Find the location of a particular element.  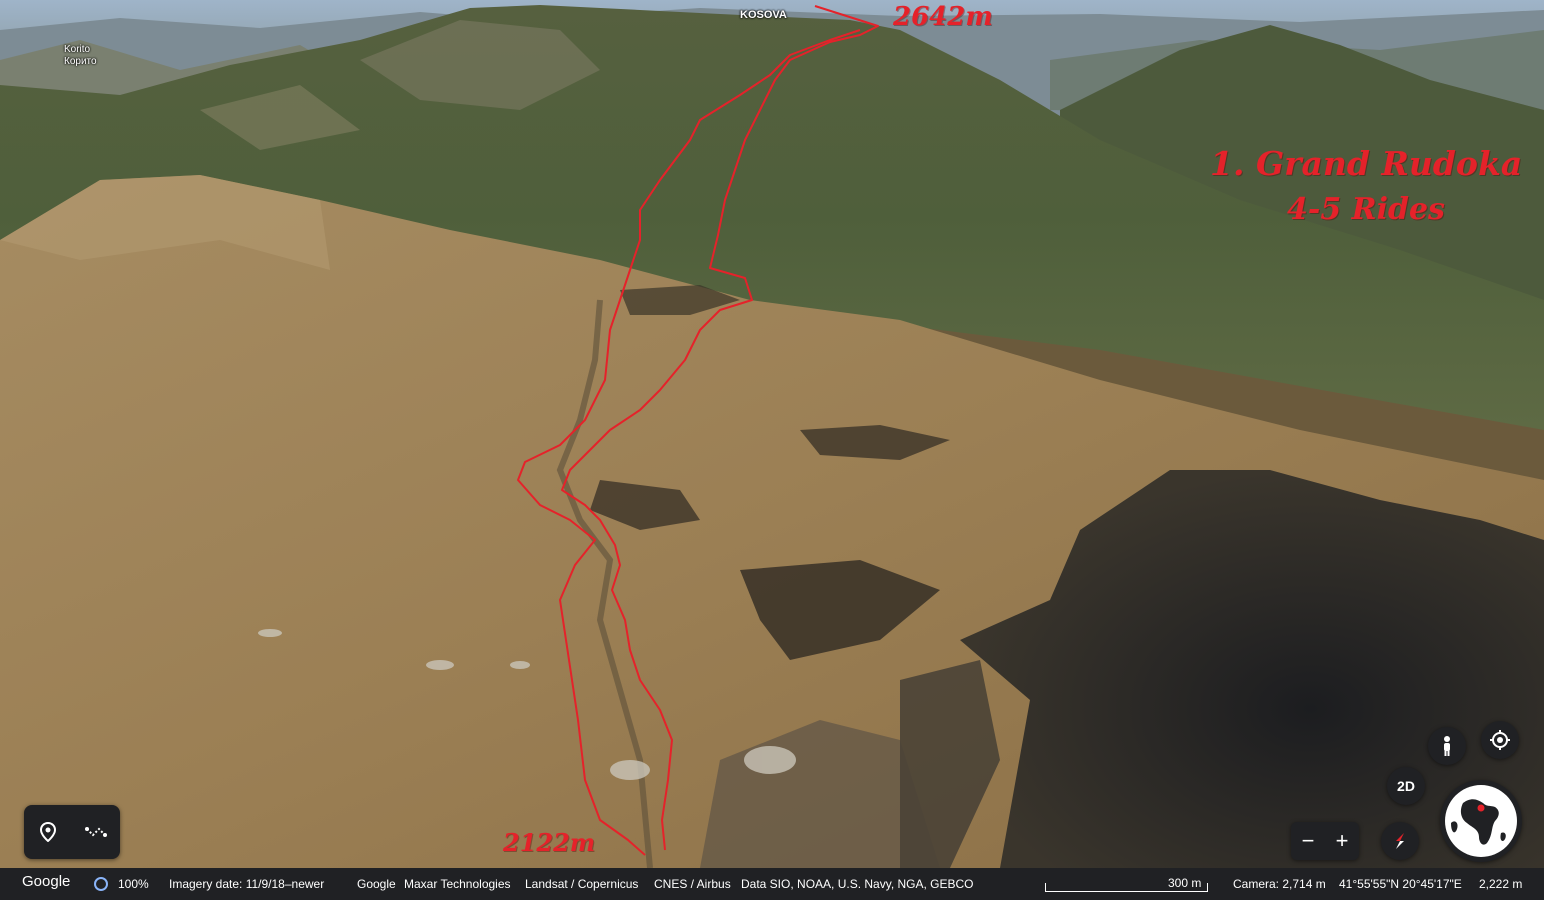

base-elevation-annotation: 2122m is located at coordinates (549, 842).